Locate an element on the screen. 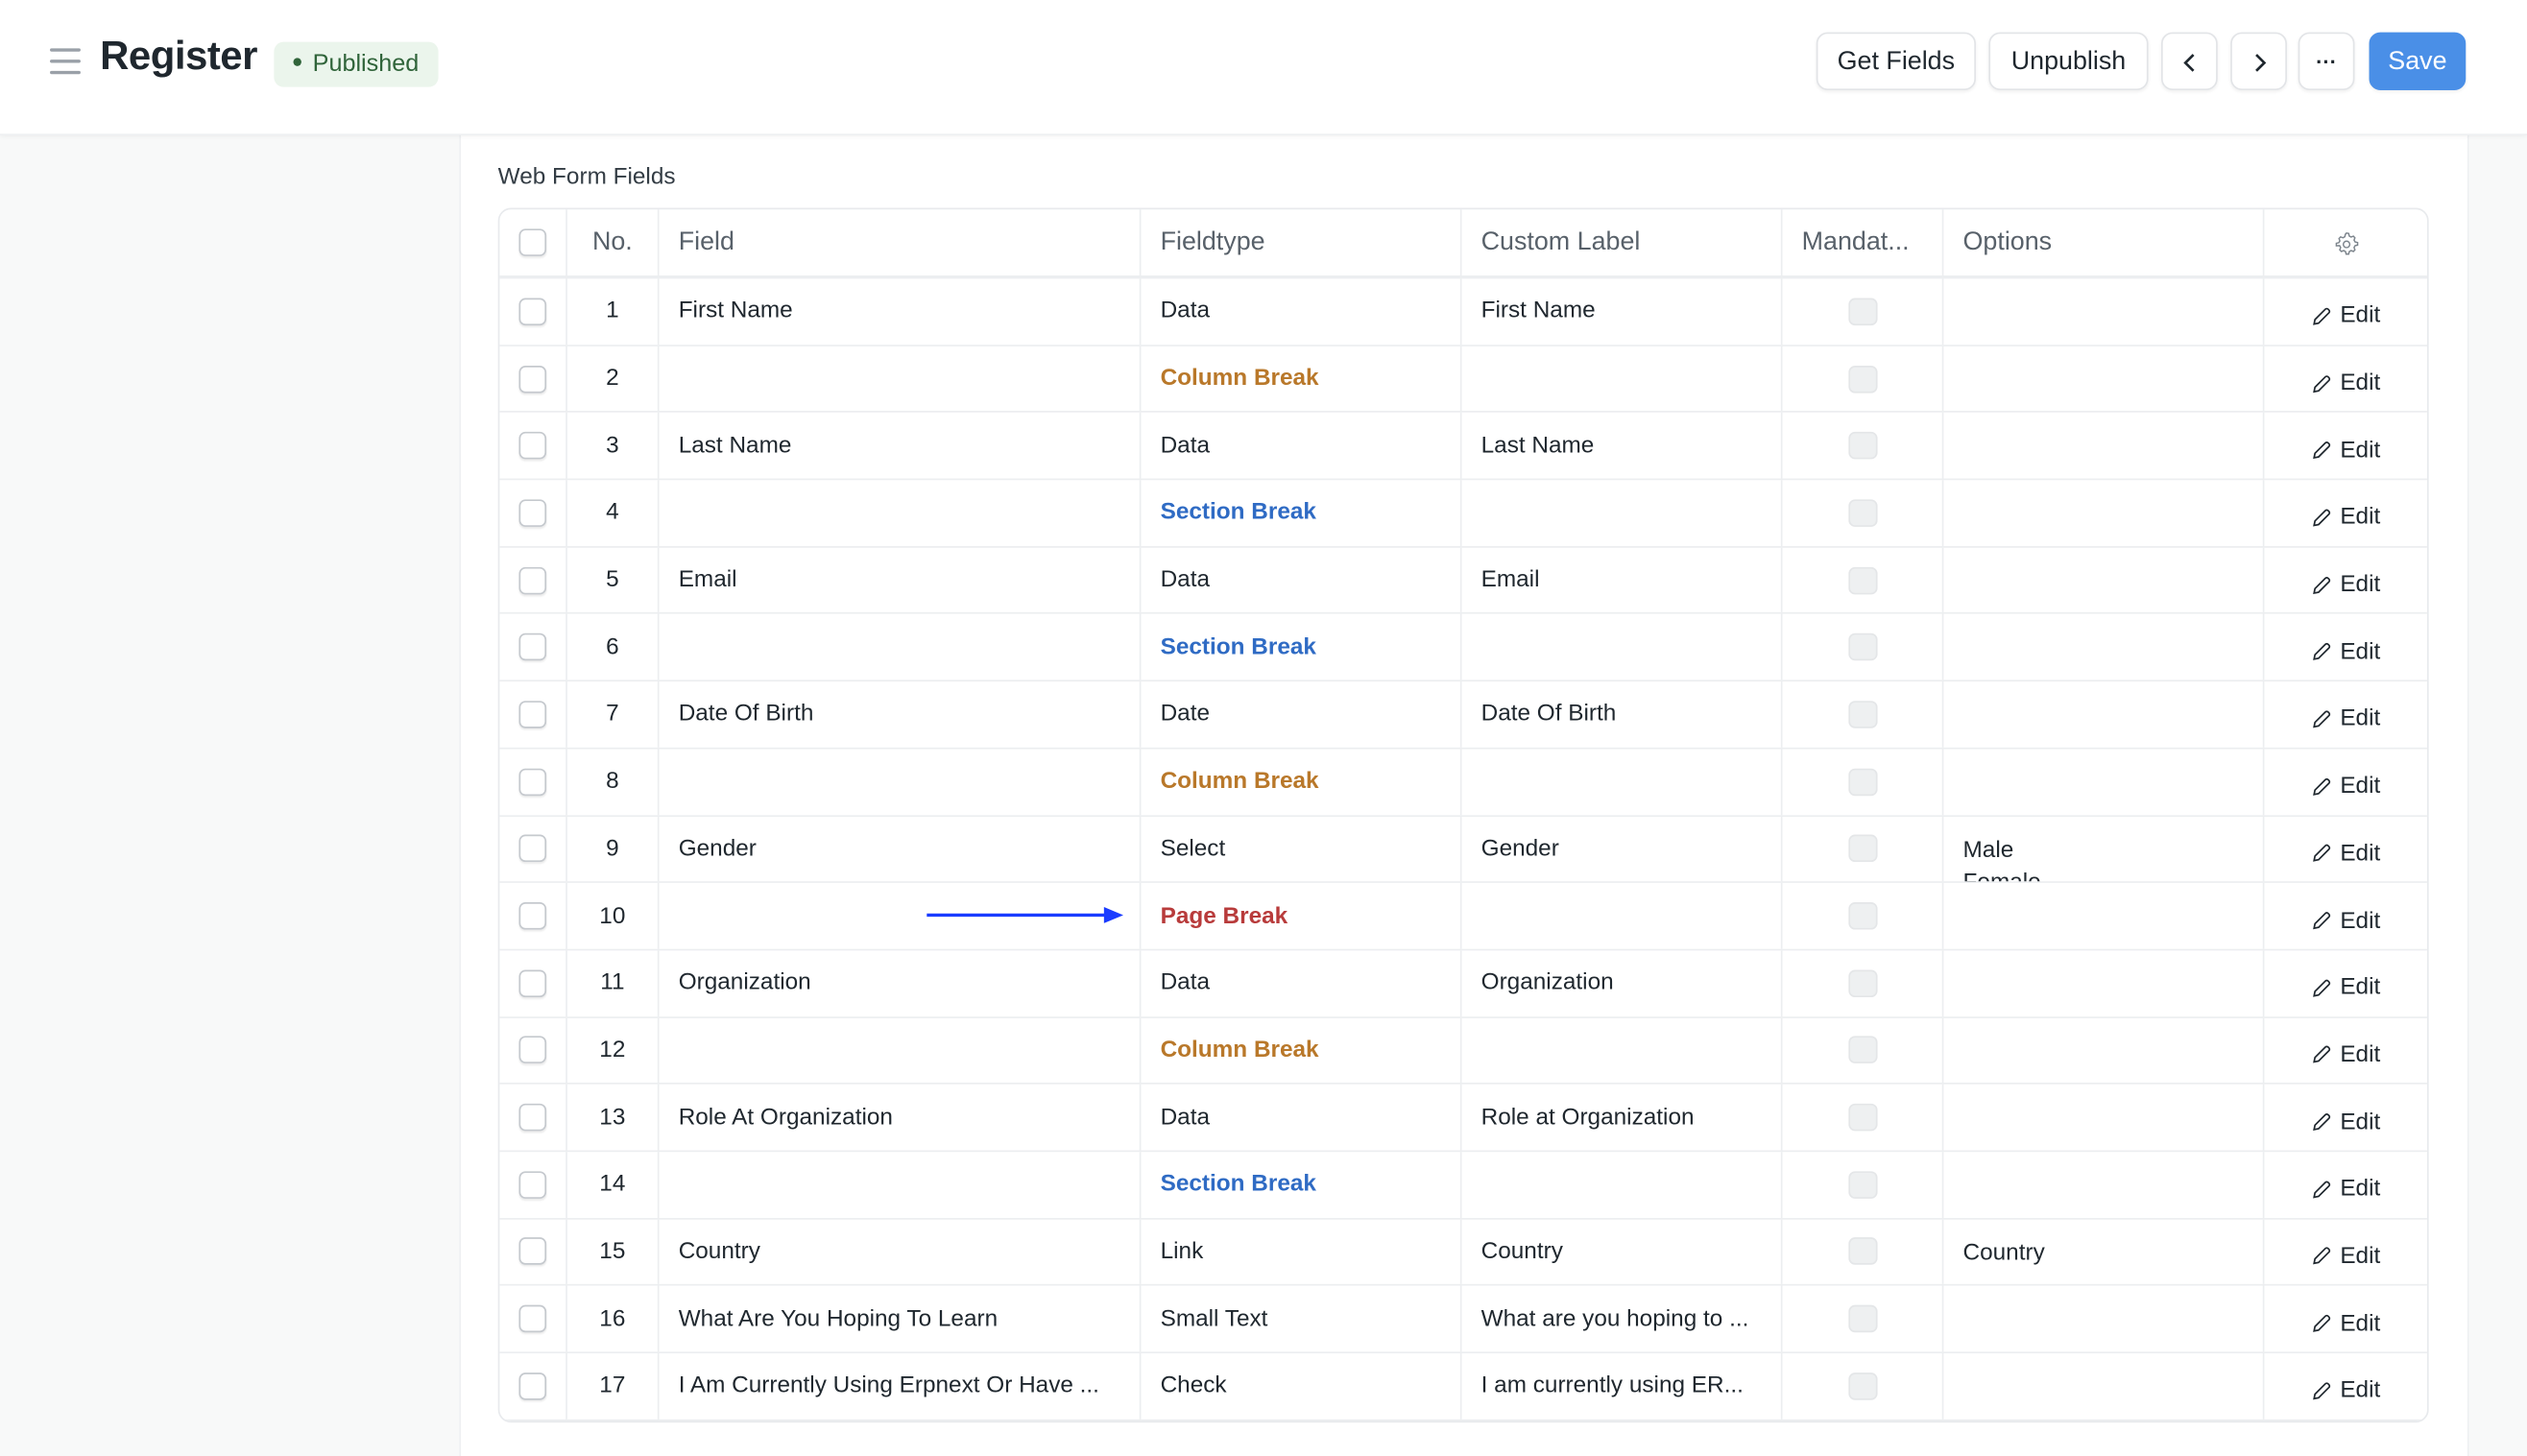 Image resolution: width=2527 pixels, height=1456 pixels. fieldtype: Date is located at coordinates (1301, 714).